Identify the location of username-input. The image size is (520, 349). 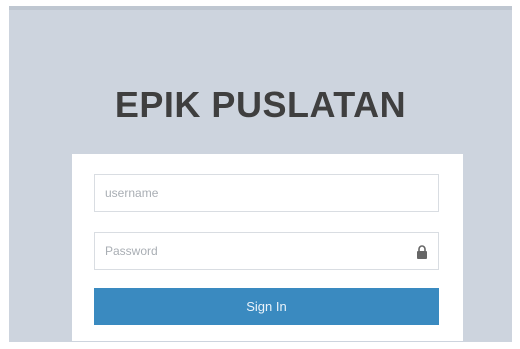
(266, 193).